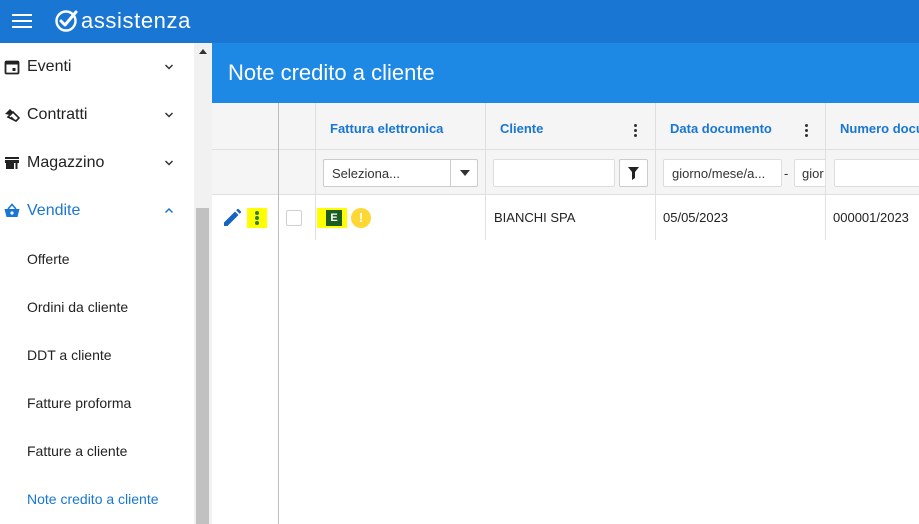 The height and width of the screenshot is (524, 919). What do you see at coordinates (459, 21) in the screenshot?
I see `app-bar: assistenza` at bounding box center [459, 21].